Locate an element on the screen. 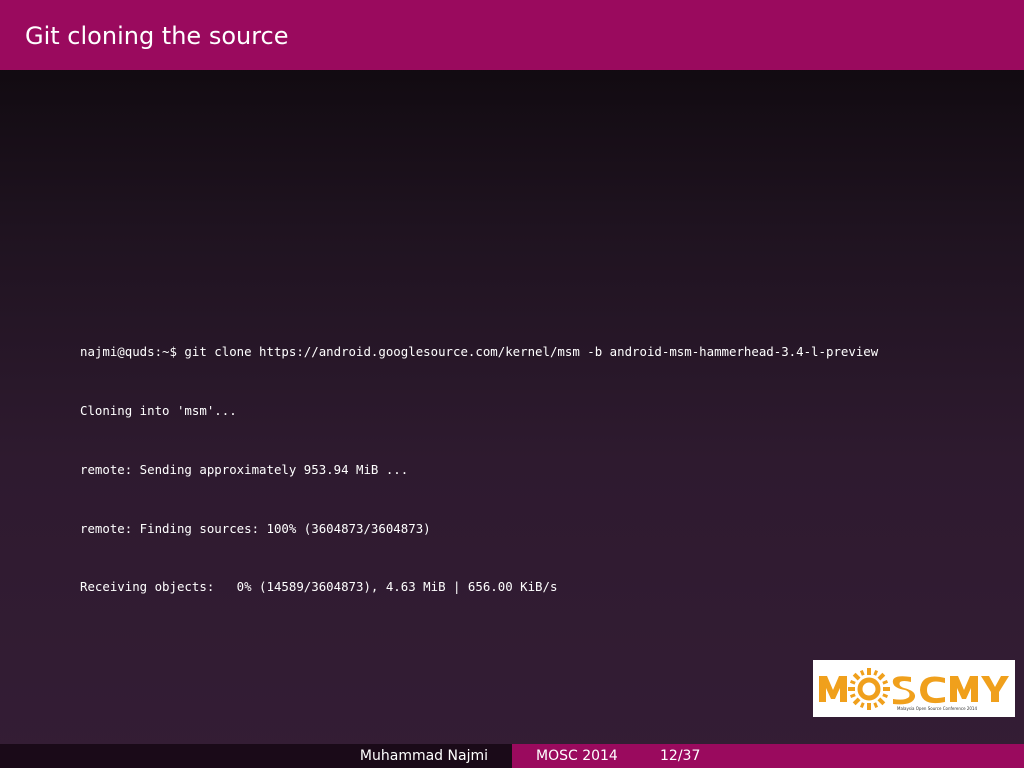 Image resolution: width=1024 pixels, height=768 pixels. mosc-logo: Malaysia Open Source Conference 2014 is located at coordinates (914, 688).